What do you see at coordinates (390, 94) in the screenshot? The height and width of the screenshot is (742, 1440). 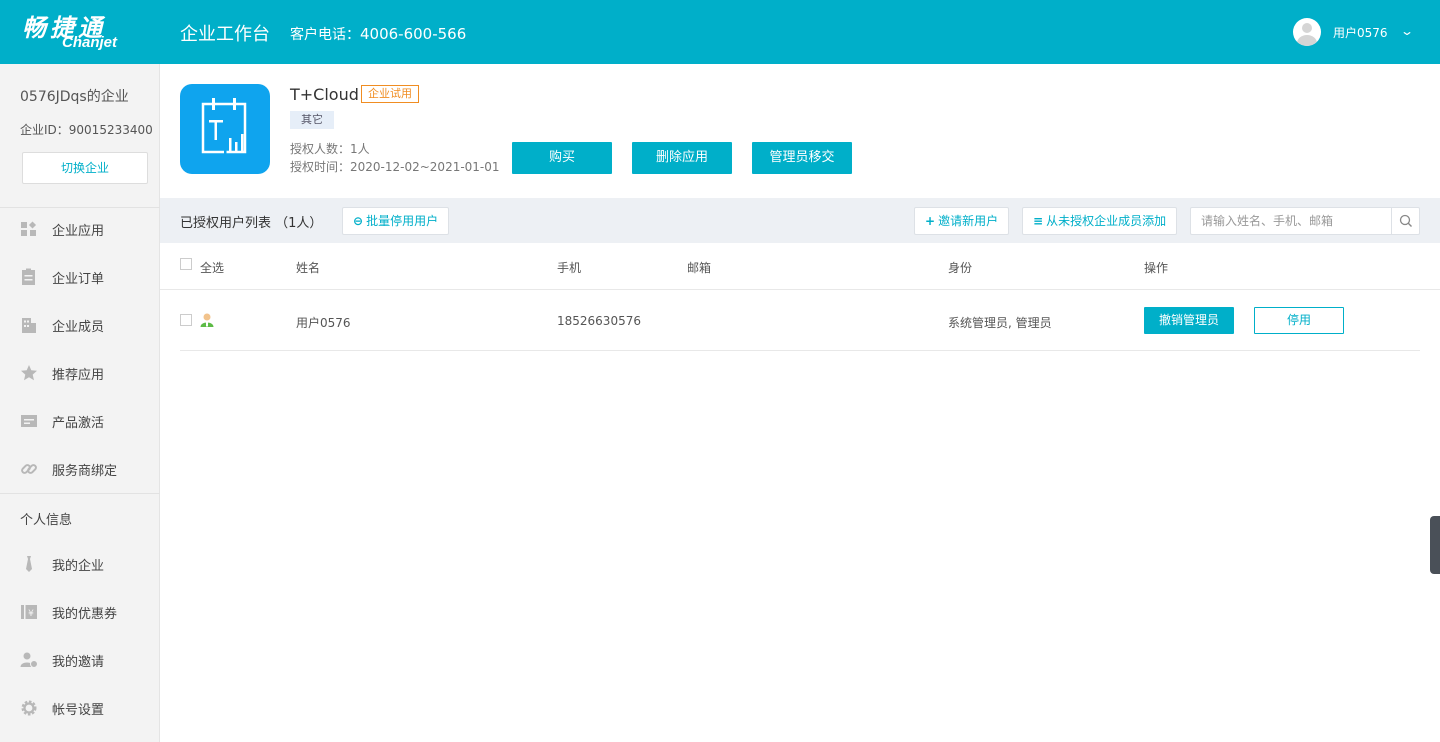 I see `trial-badge: 企业试用` at bounding box center [390, 94].